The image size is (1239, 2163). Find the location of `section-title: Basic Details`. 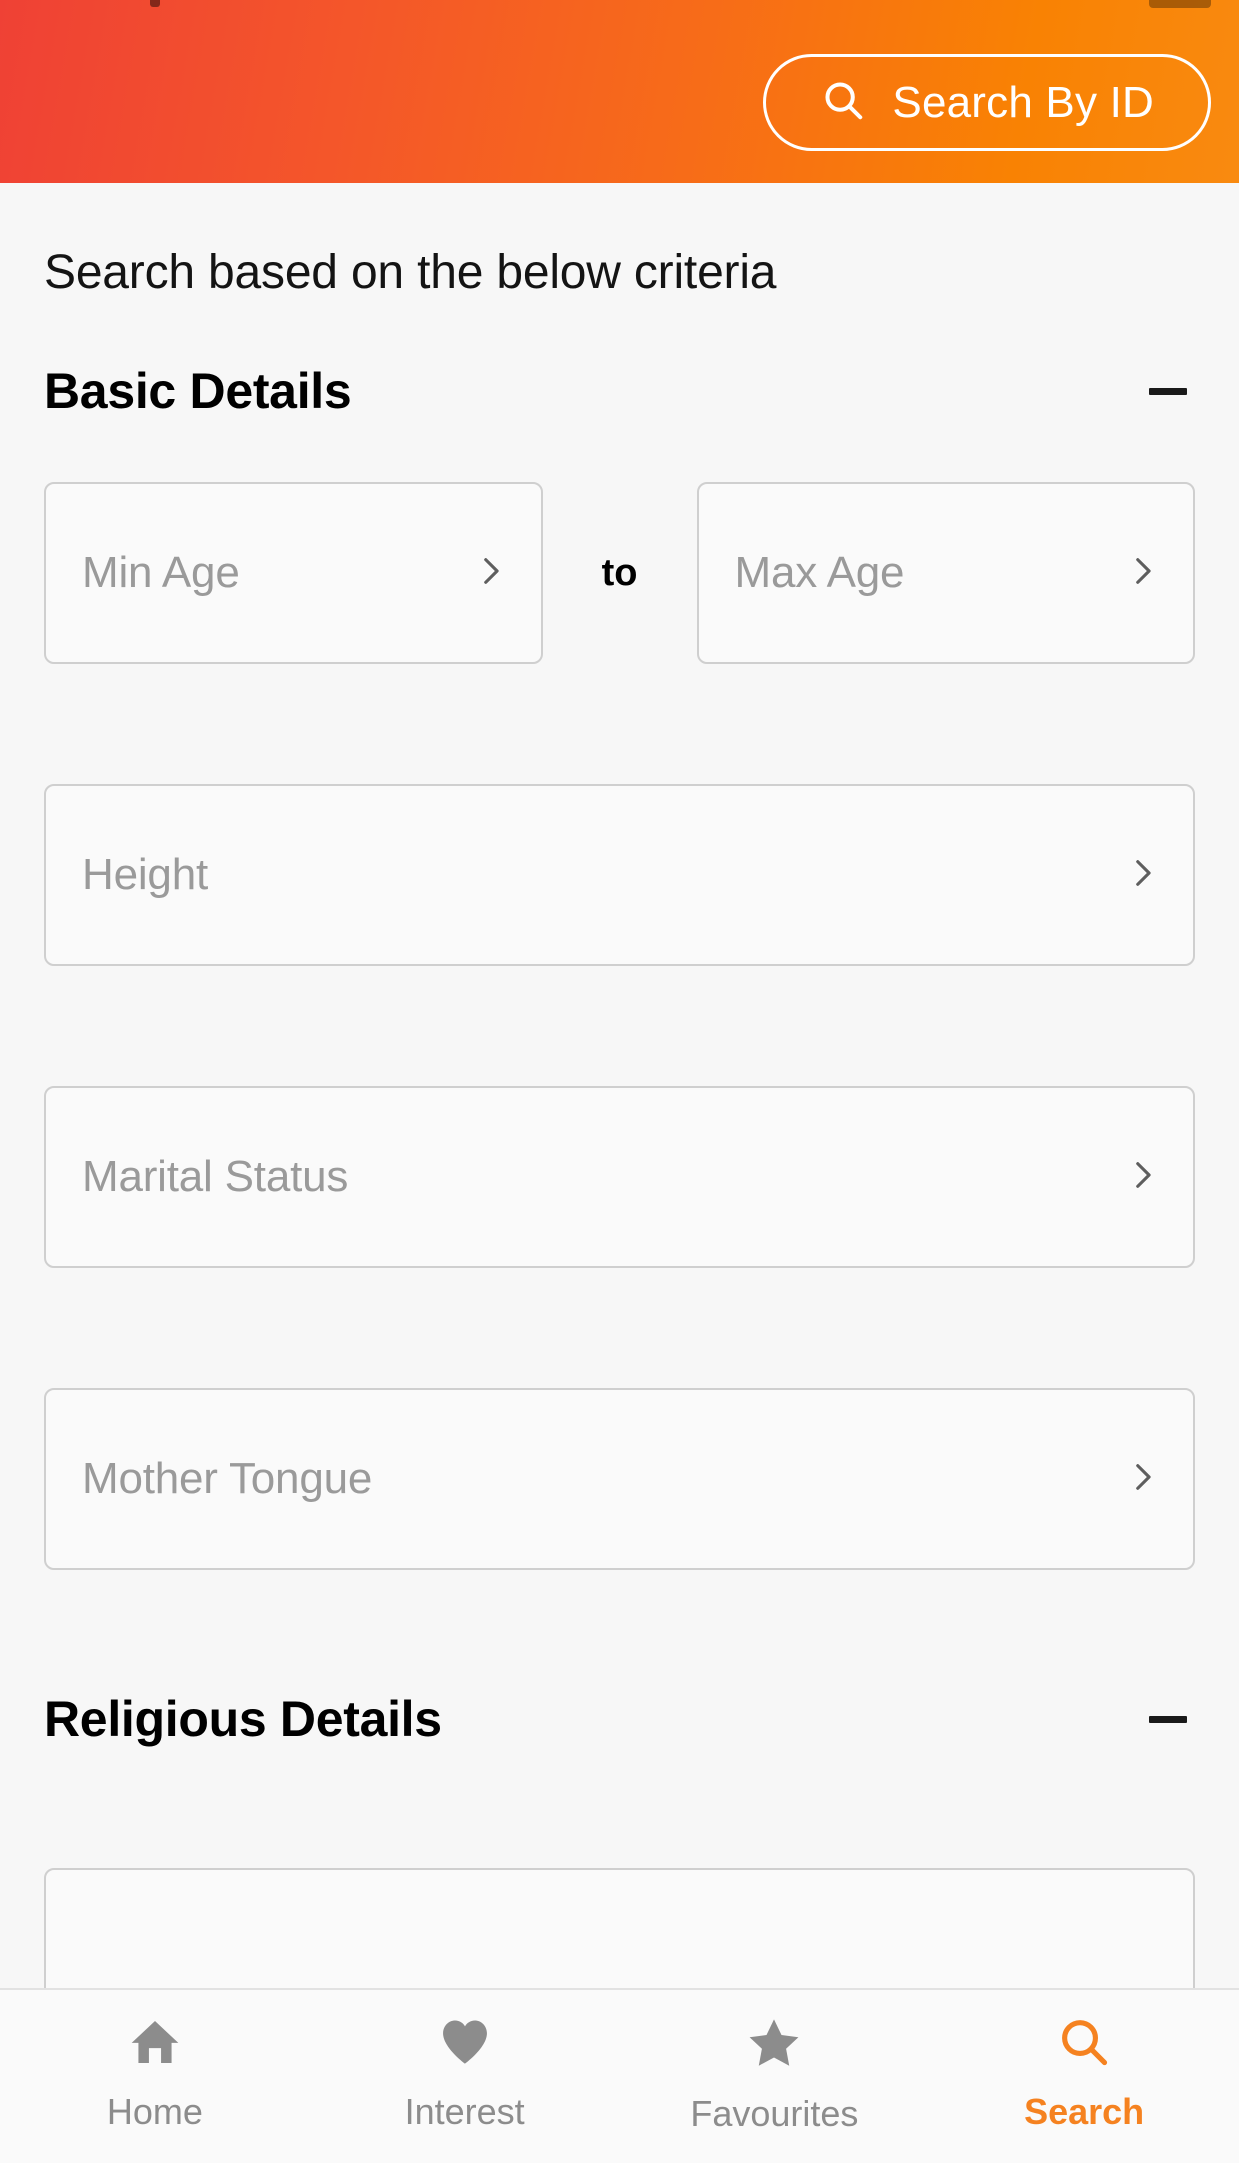

section-title: Basic Details is located at coordinates (198, 391).